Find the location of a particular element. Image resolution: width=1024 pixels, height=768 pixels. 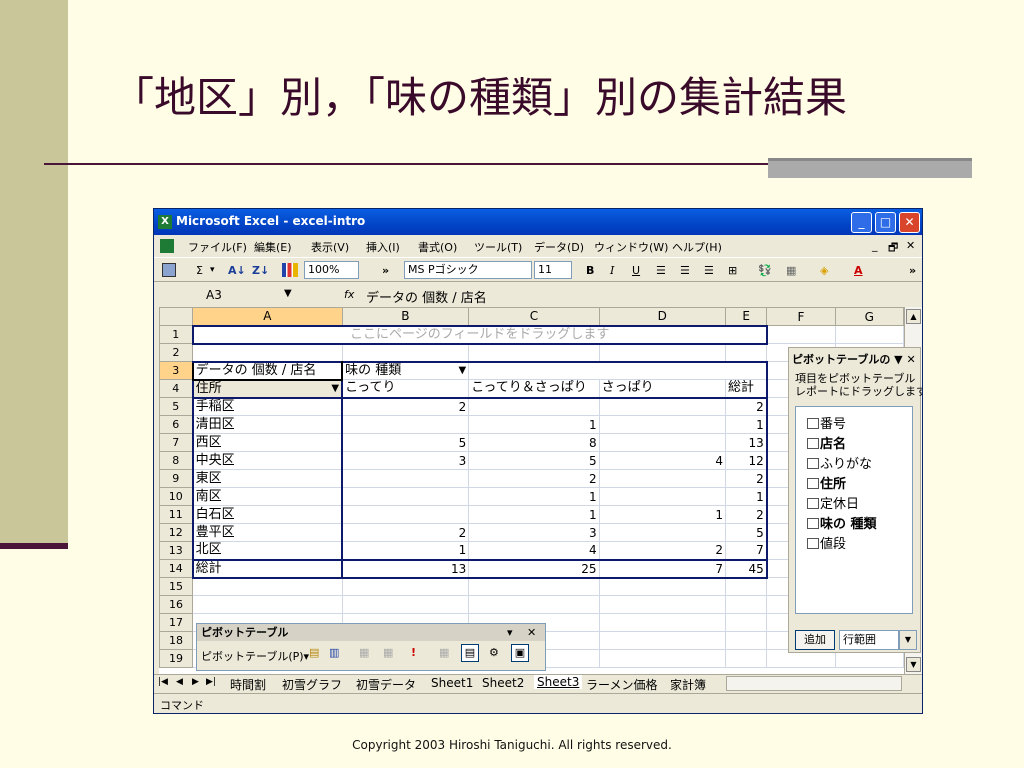

formula-content: データの 個数 / 店名 is located at coordinates (426, 296).